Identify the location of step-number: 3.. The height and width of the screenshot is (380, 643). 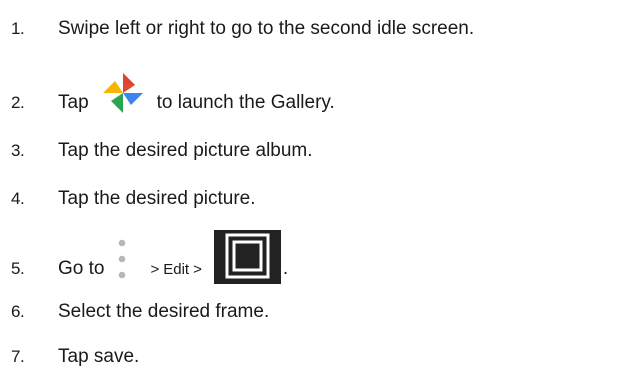
(18, 150).